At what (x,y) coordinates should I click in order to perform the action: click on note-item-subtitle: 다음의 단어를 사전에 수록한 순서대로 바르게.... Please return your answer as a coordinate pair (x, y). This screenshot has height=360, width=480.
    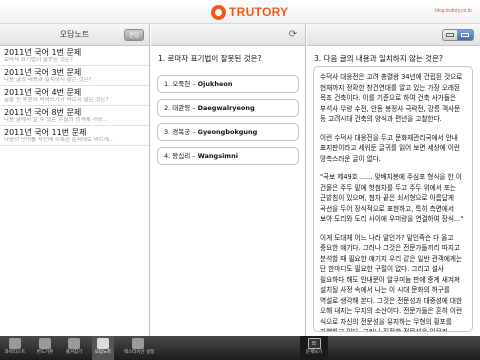
    Looking at the image, I should click on (59, 140).